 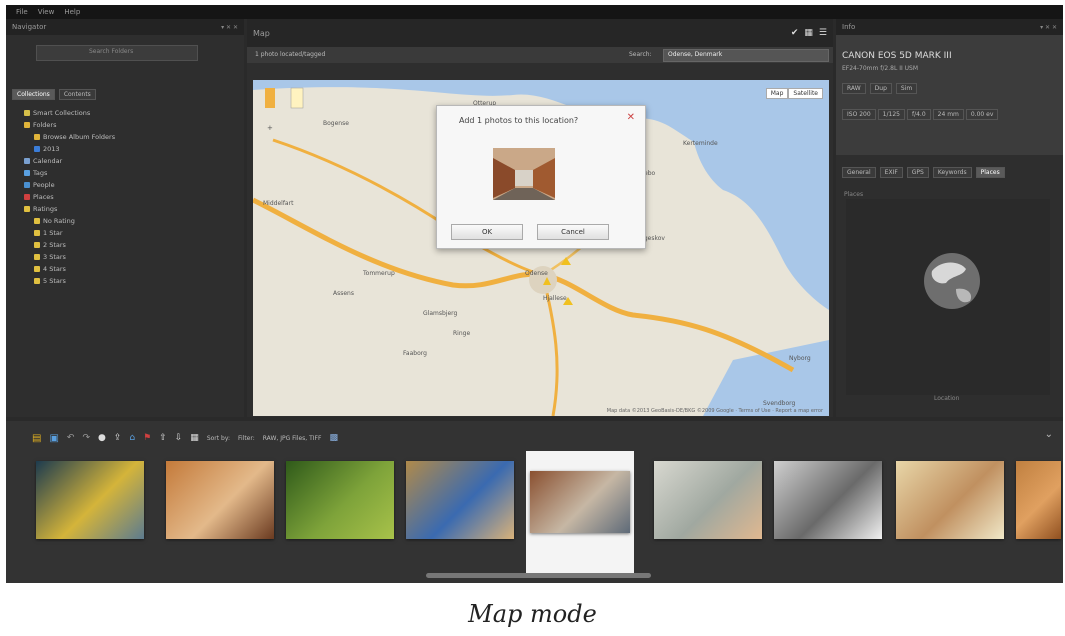 I want to click on tree-item: Ratings, so click(x=65, y=209).